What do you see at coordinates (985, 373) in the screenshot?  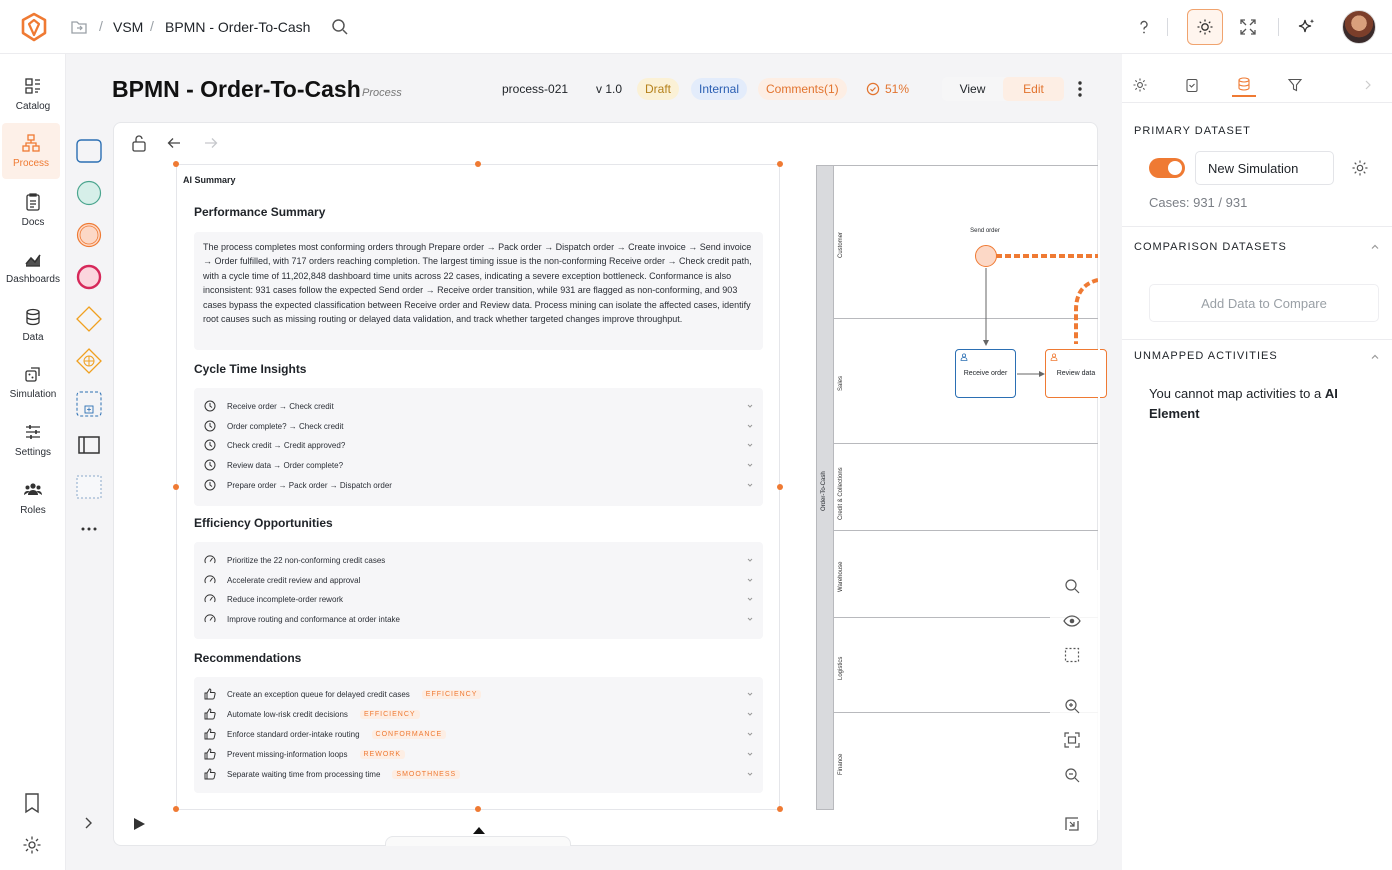 I see `task-receive-order: Receive order` at bounding box center [985, 373].